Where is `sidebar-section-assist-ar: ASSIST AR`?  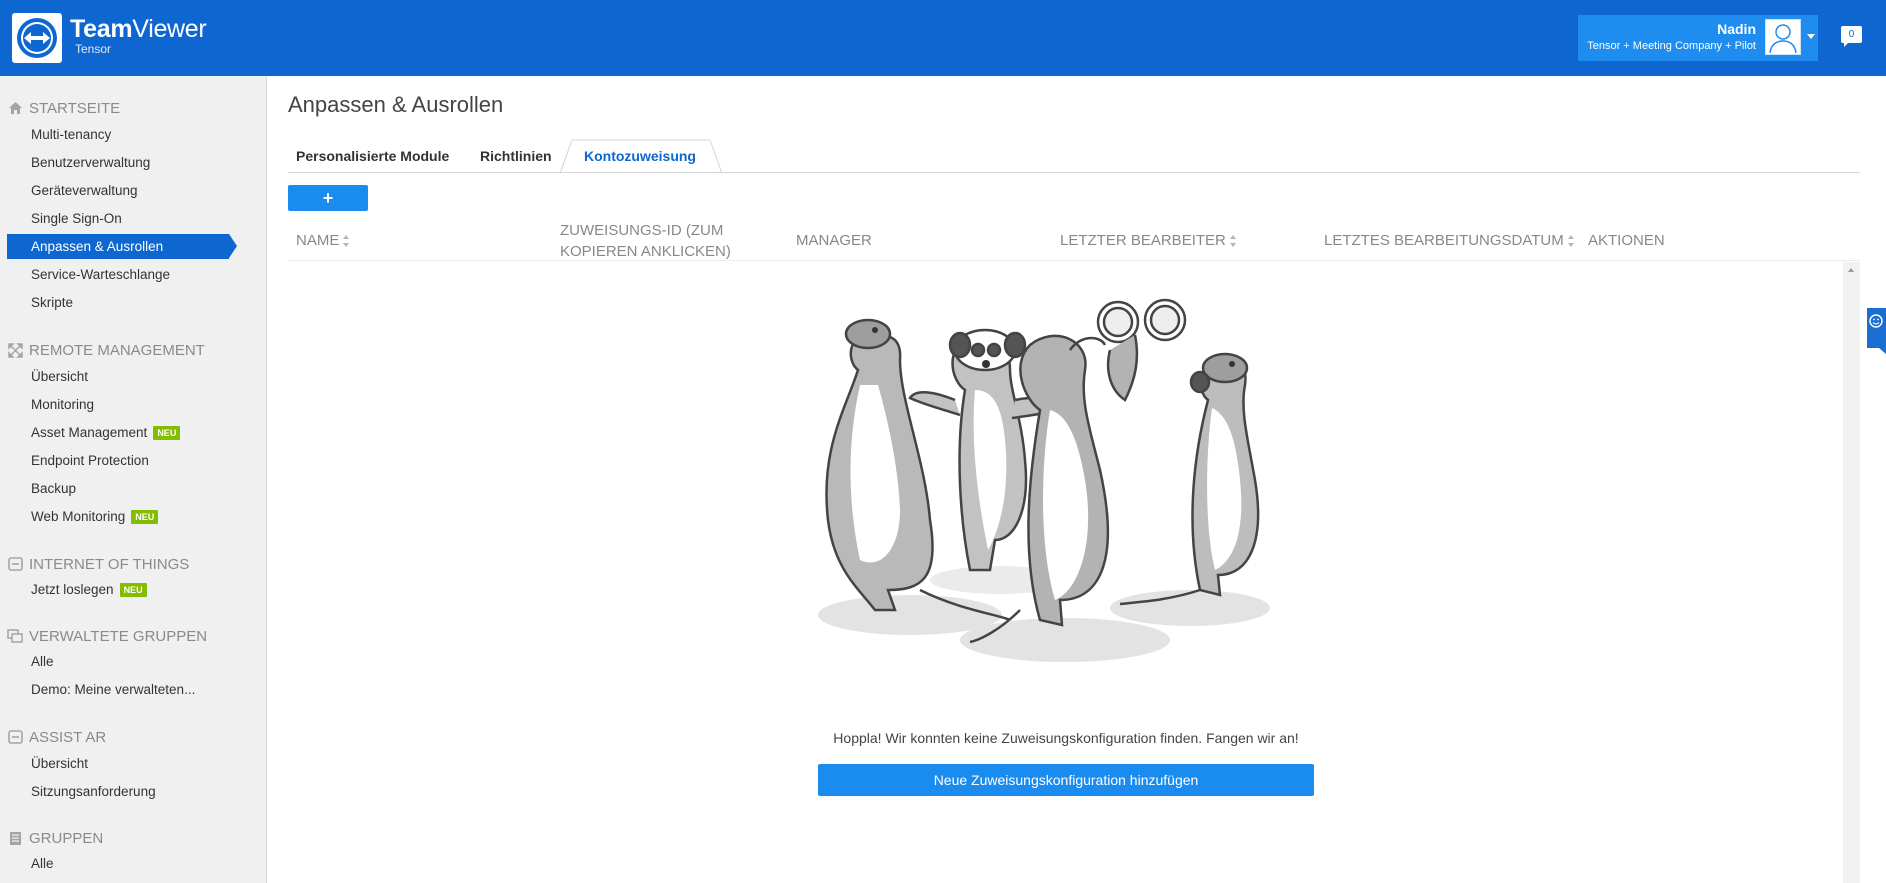
sidebar-section-assist-ar: ASSIST AR is located at coordinates (56, 737).